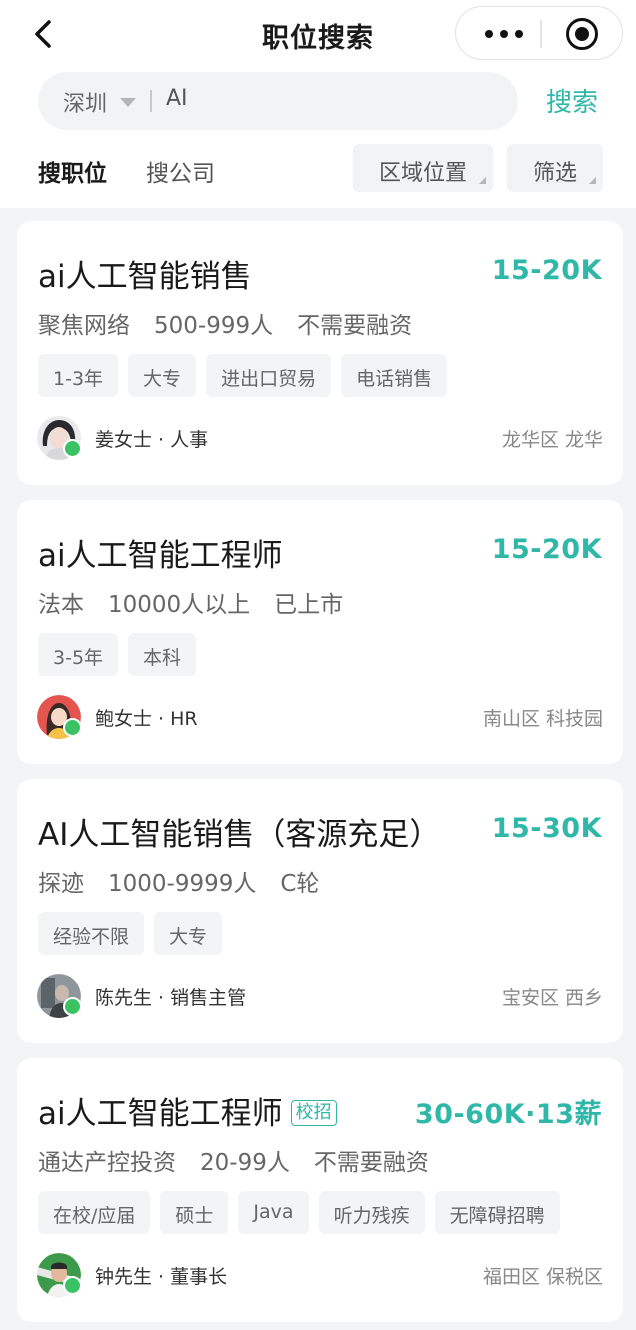  Describe the element at coordinates (128, 102) in the screenshot. I see `caret-down-icon` at that location.